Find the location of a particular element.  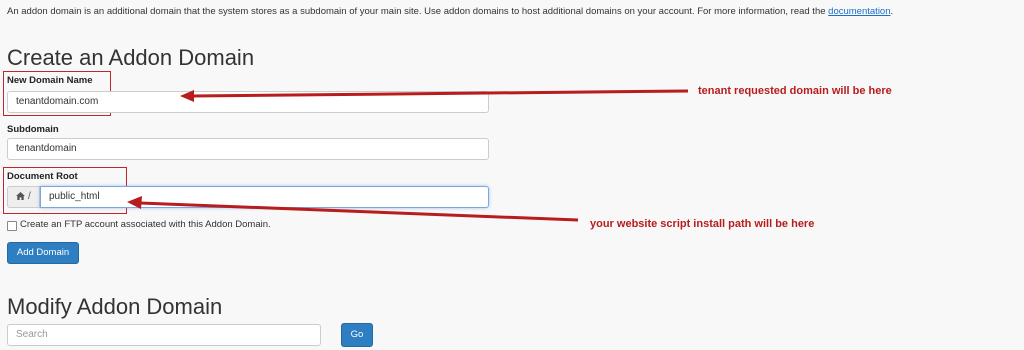

domain-arrow is located at coordinates (434, 95).